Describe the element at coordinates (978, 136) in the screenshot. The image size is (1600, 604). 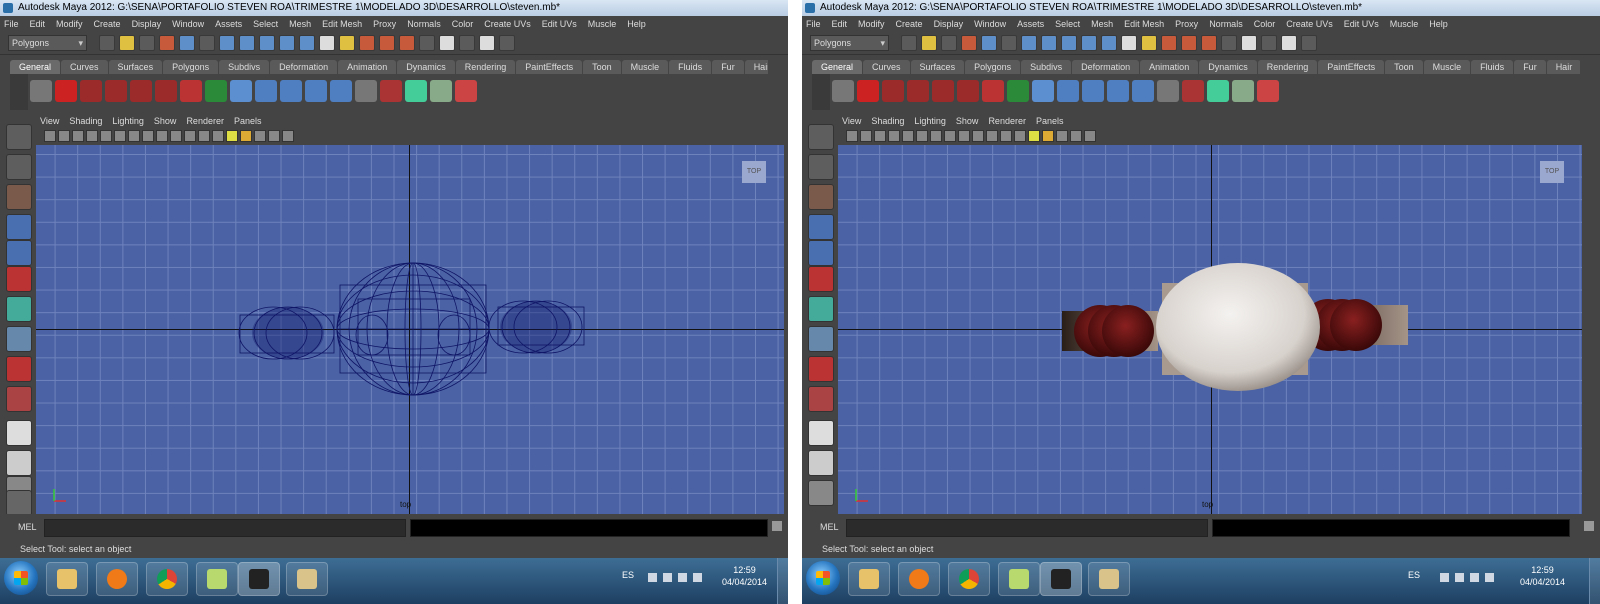
I see `safe-action-icon` at that location.